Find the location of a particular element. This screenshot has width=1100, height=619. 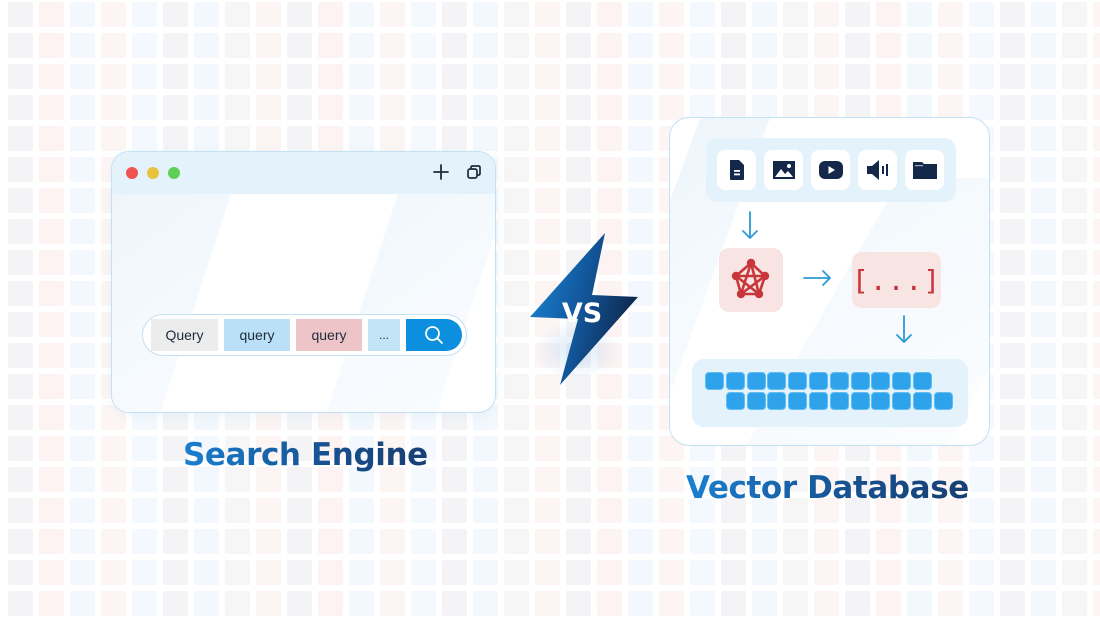

folder-icon is located at coordinates (924, 170).